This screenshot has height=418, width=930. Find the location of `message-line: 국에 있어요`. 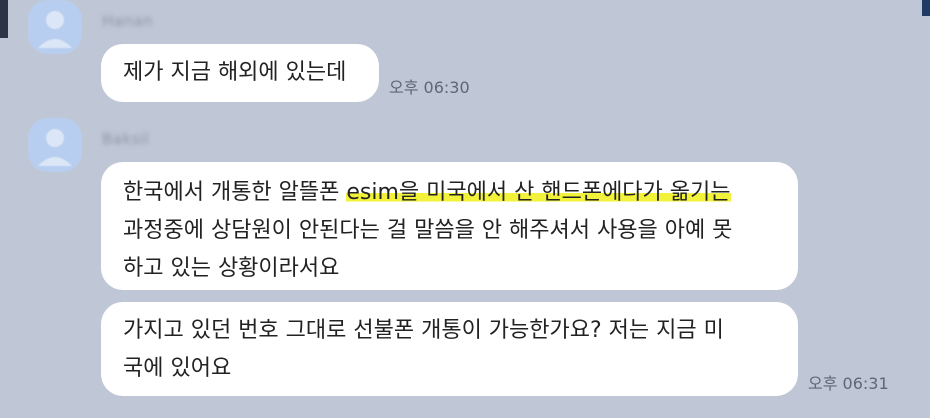

message-line: 국에 있어요 is located at coordinates (177, 368).